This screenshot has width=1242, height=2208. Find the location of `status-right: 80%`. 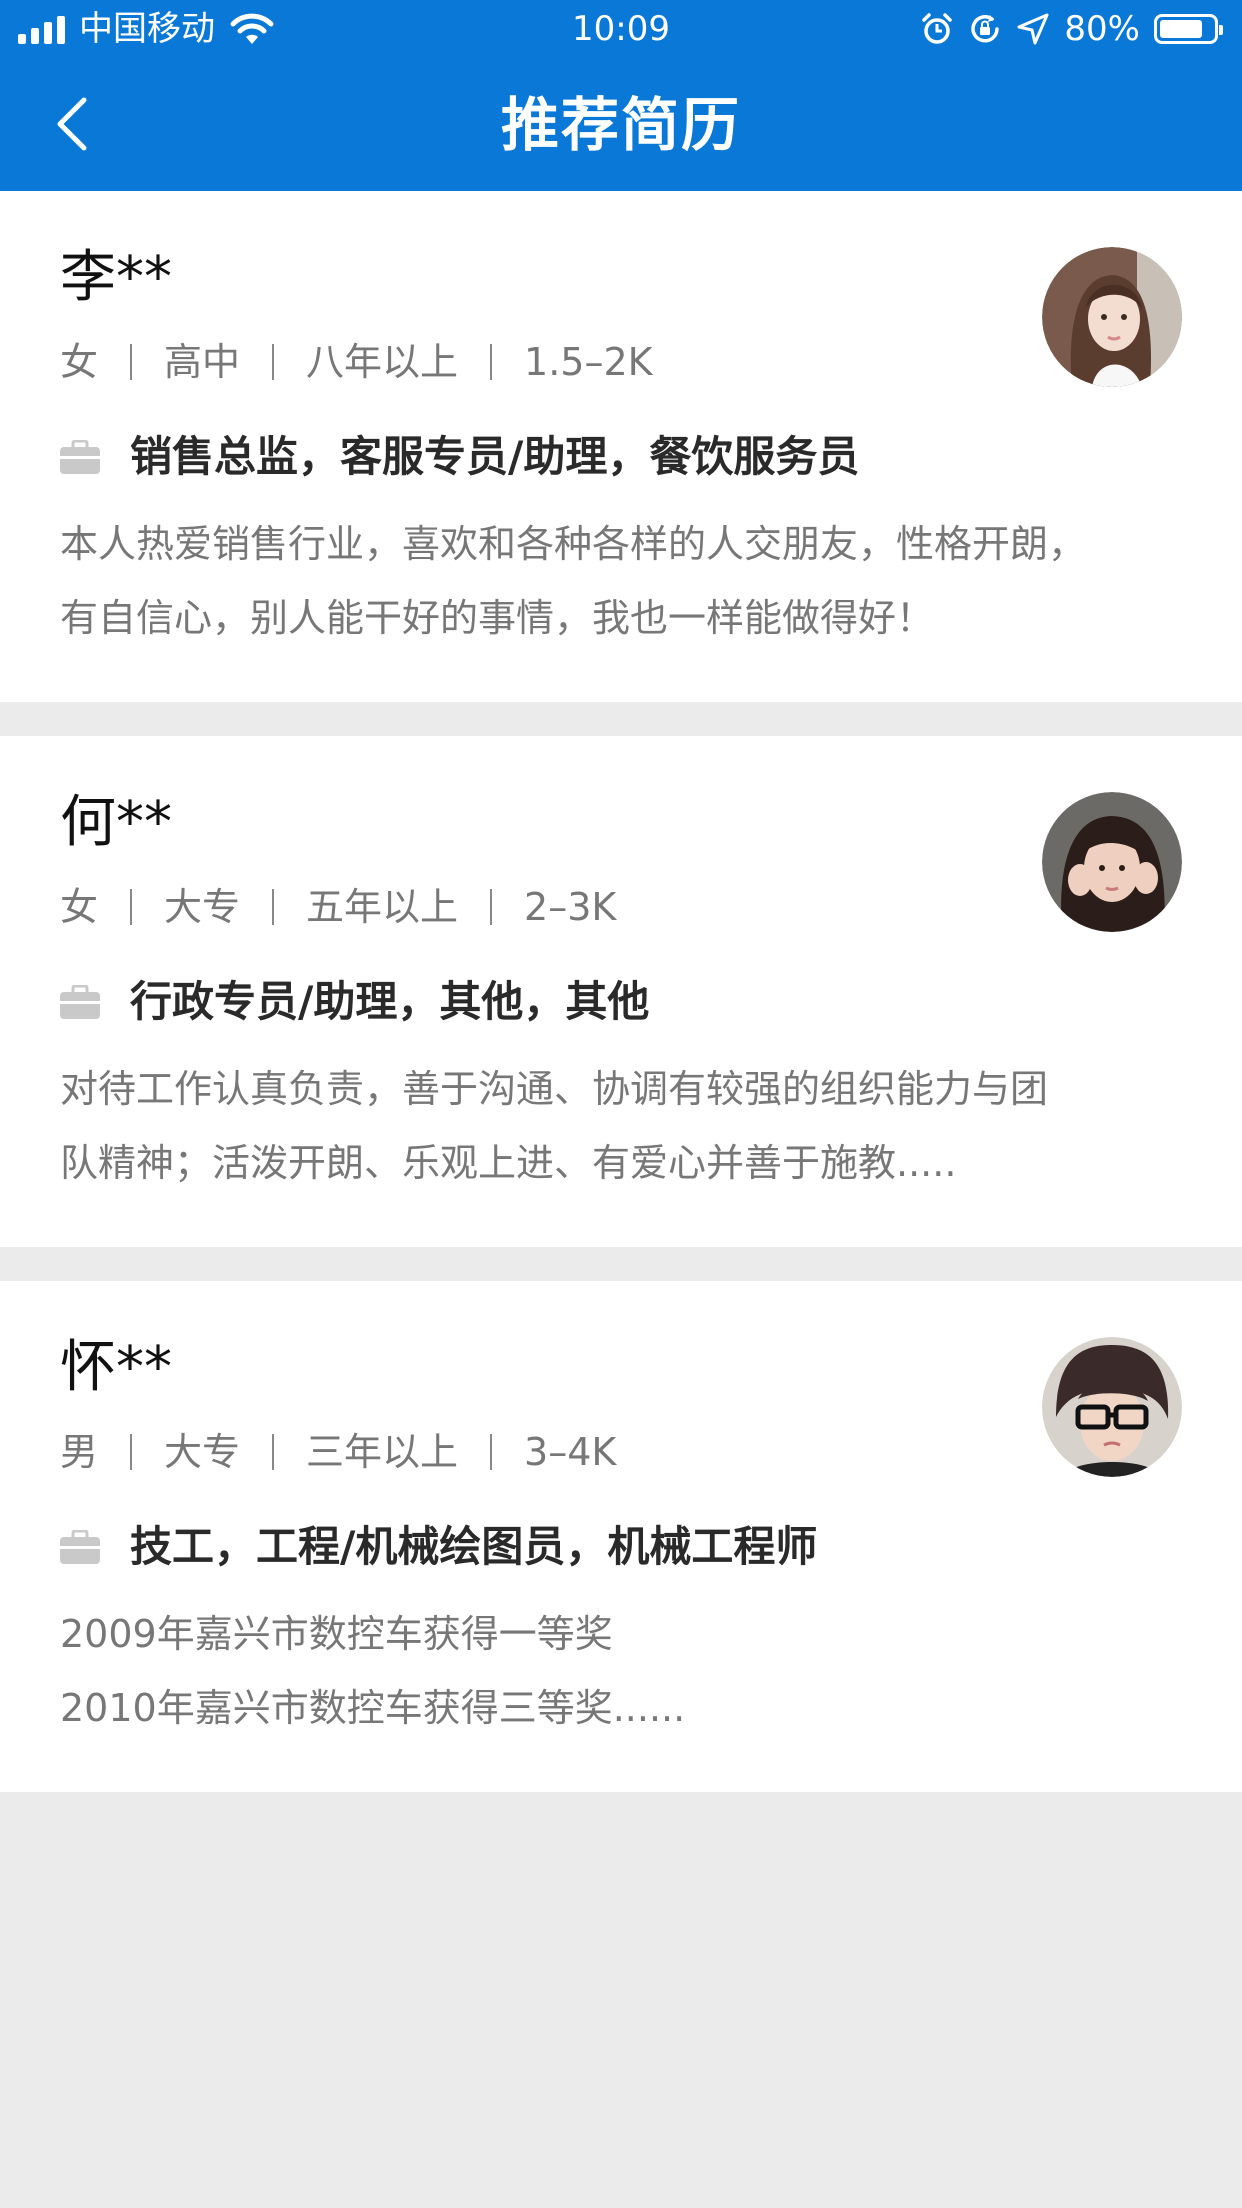

status-right: 80% is located at coordinates (1073, 29).